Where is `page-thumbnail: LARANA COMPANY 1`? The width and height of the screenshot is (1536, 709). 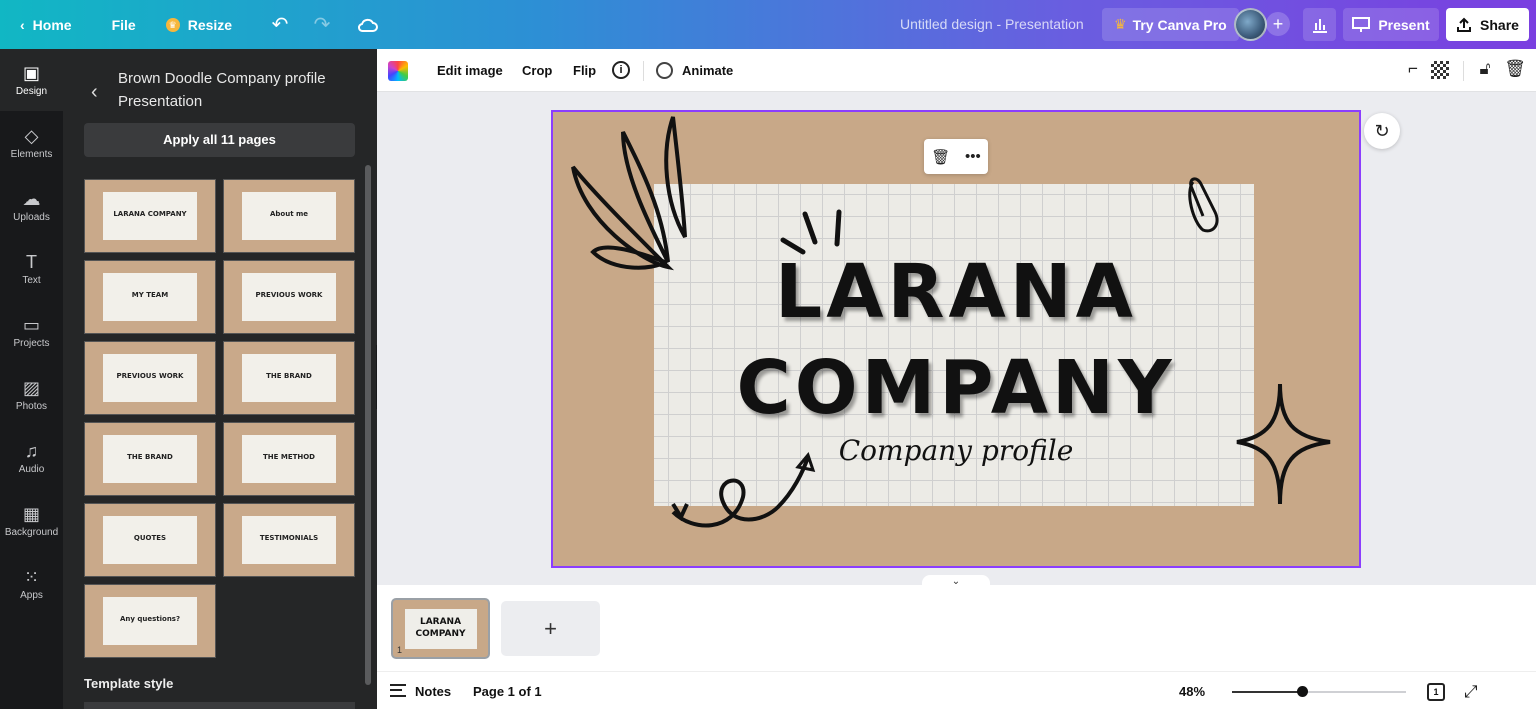 page-thumbnail: LARANA COMPANY 1 is located at coordinates (440, 628).